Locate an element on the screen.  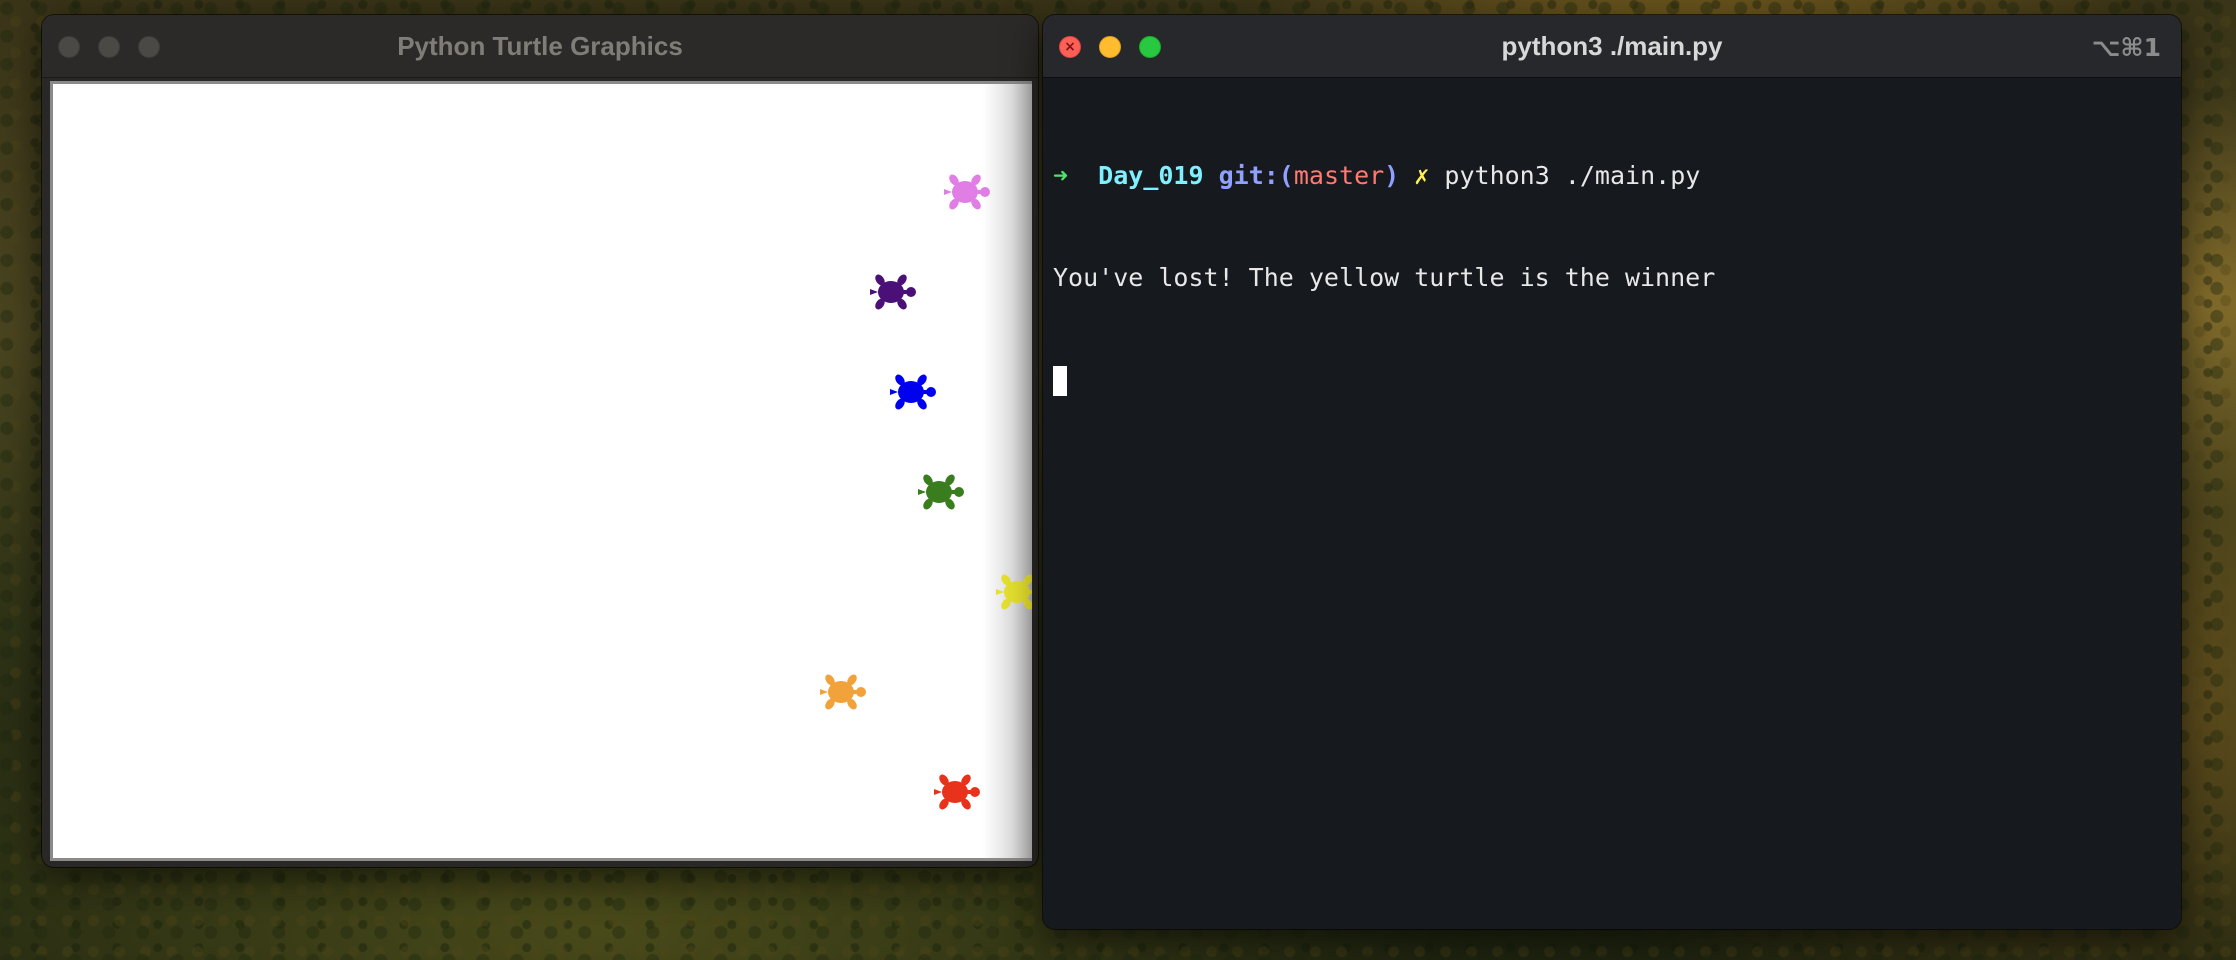
close-icon: × is located at coordinates (1070, 47).